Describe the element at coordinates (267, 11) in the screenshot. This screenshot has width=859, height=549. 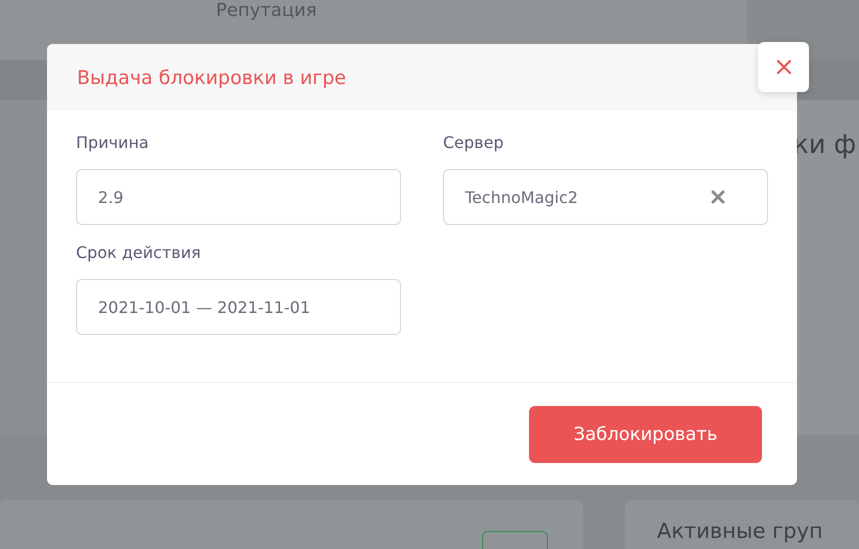
I see `card-title: Репутация` at that location.